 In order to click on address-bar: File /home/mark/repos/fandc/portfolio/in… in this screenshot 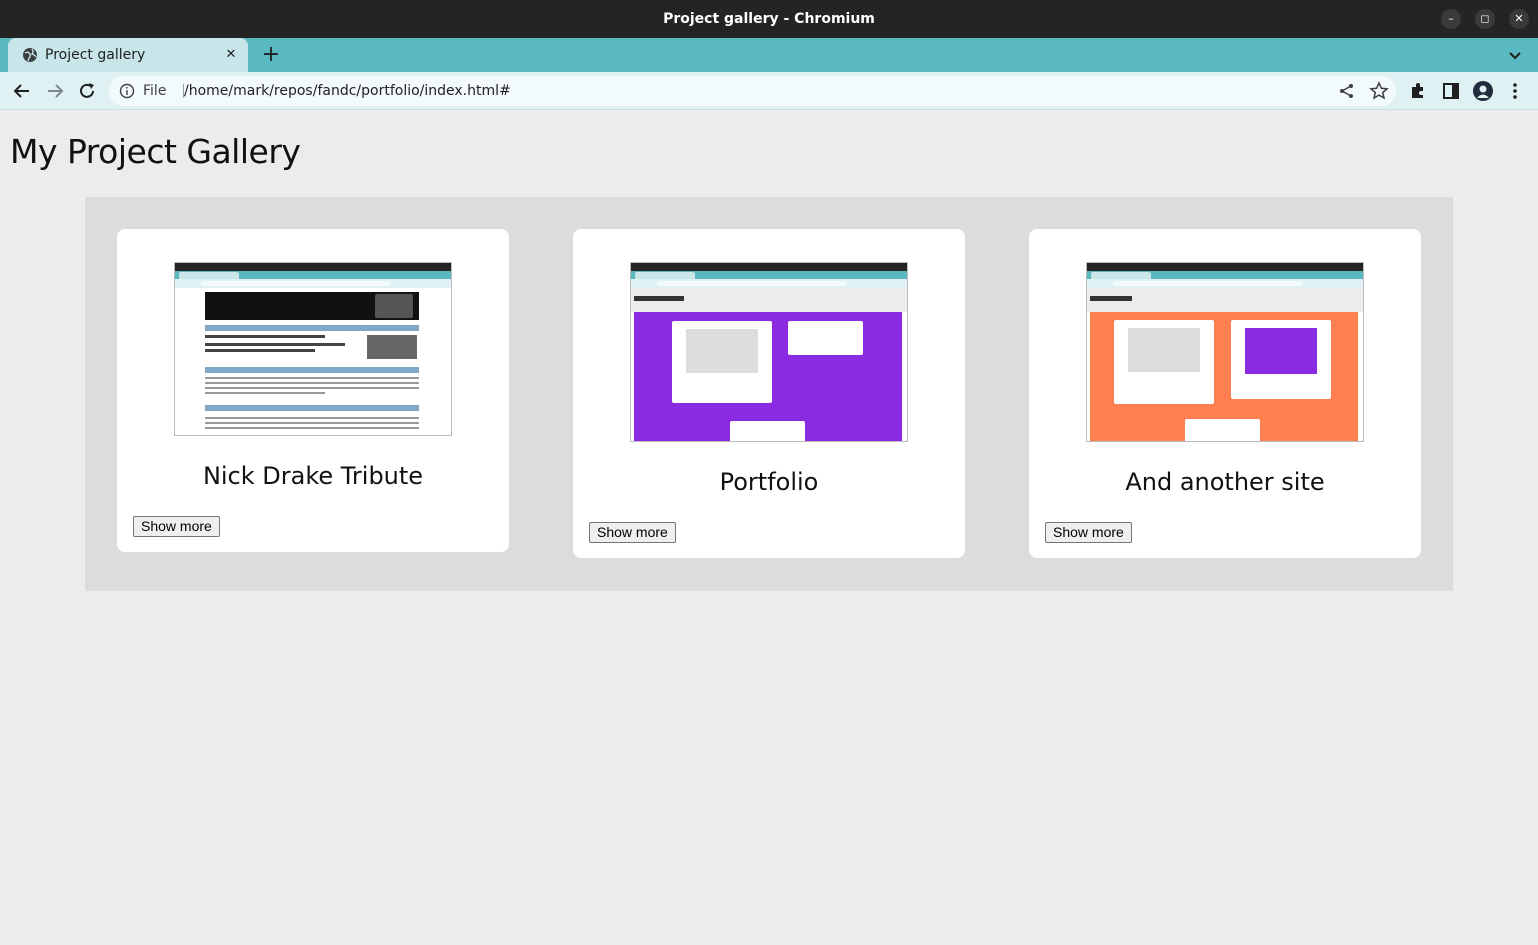, I will do `click(752, 91)`.